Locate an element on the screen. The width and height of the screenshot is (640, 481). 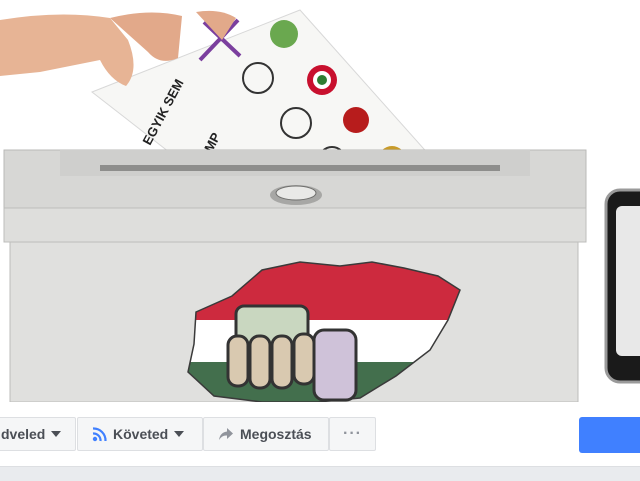
follow-button: Követed is located at coordinates (140, 434).